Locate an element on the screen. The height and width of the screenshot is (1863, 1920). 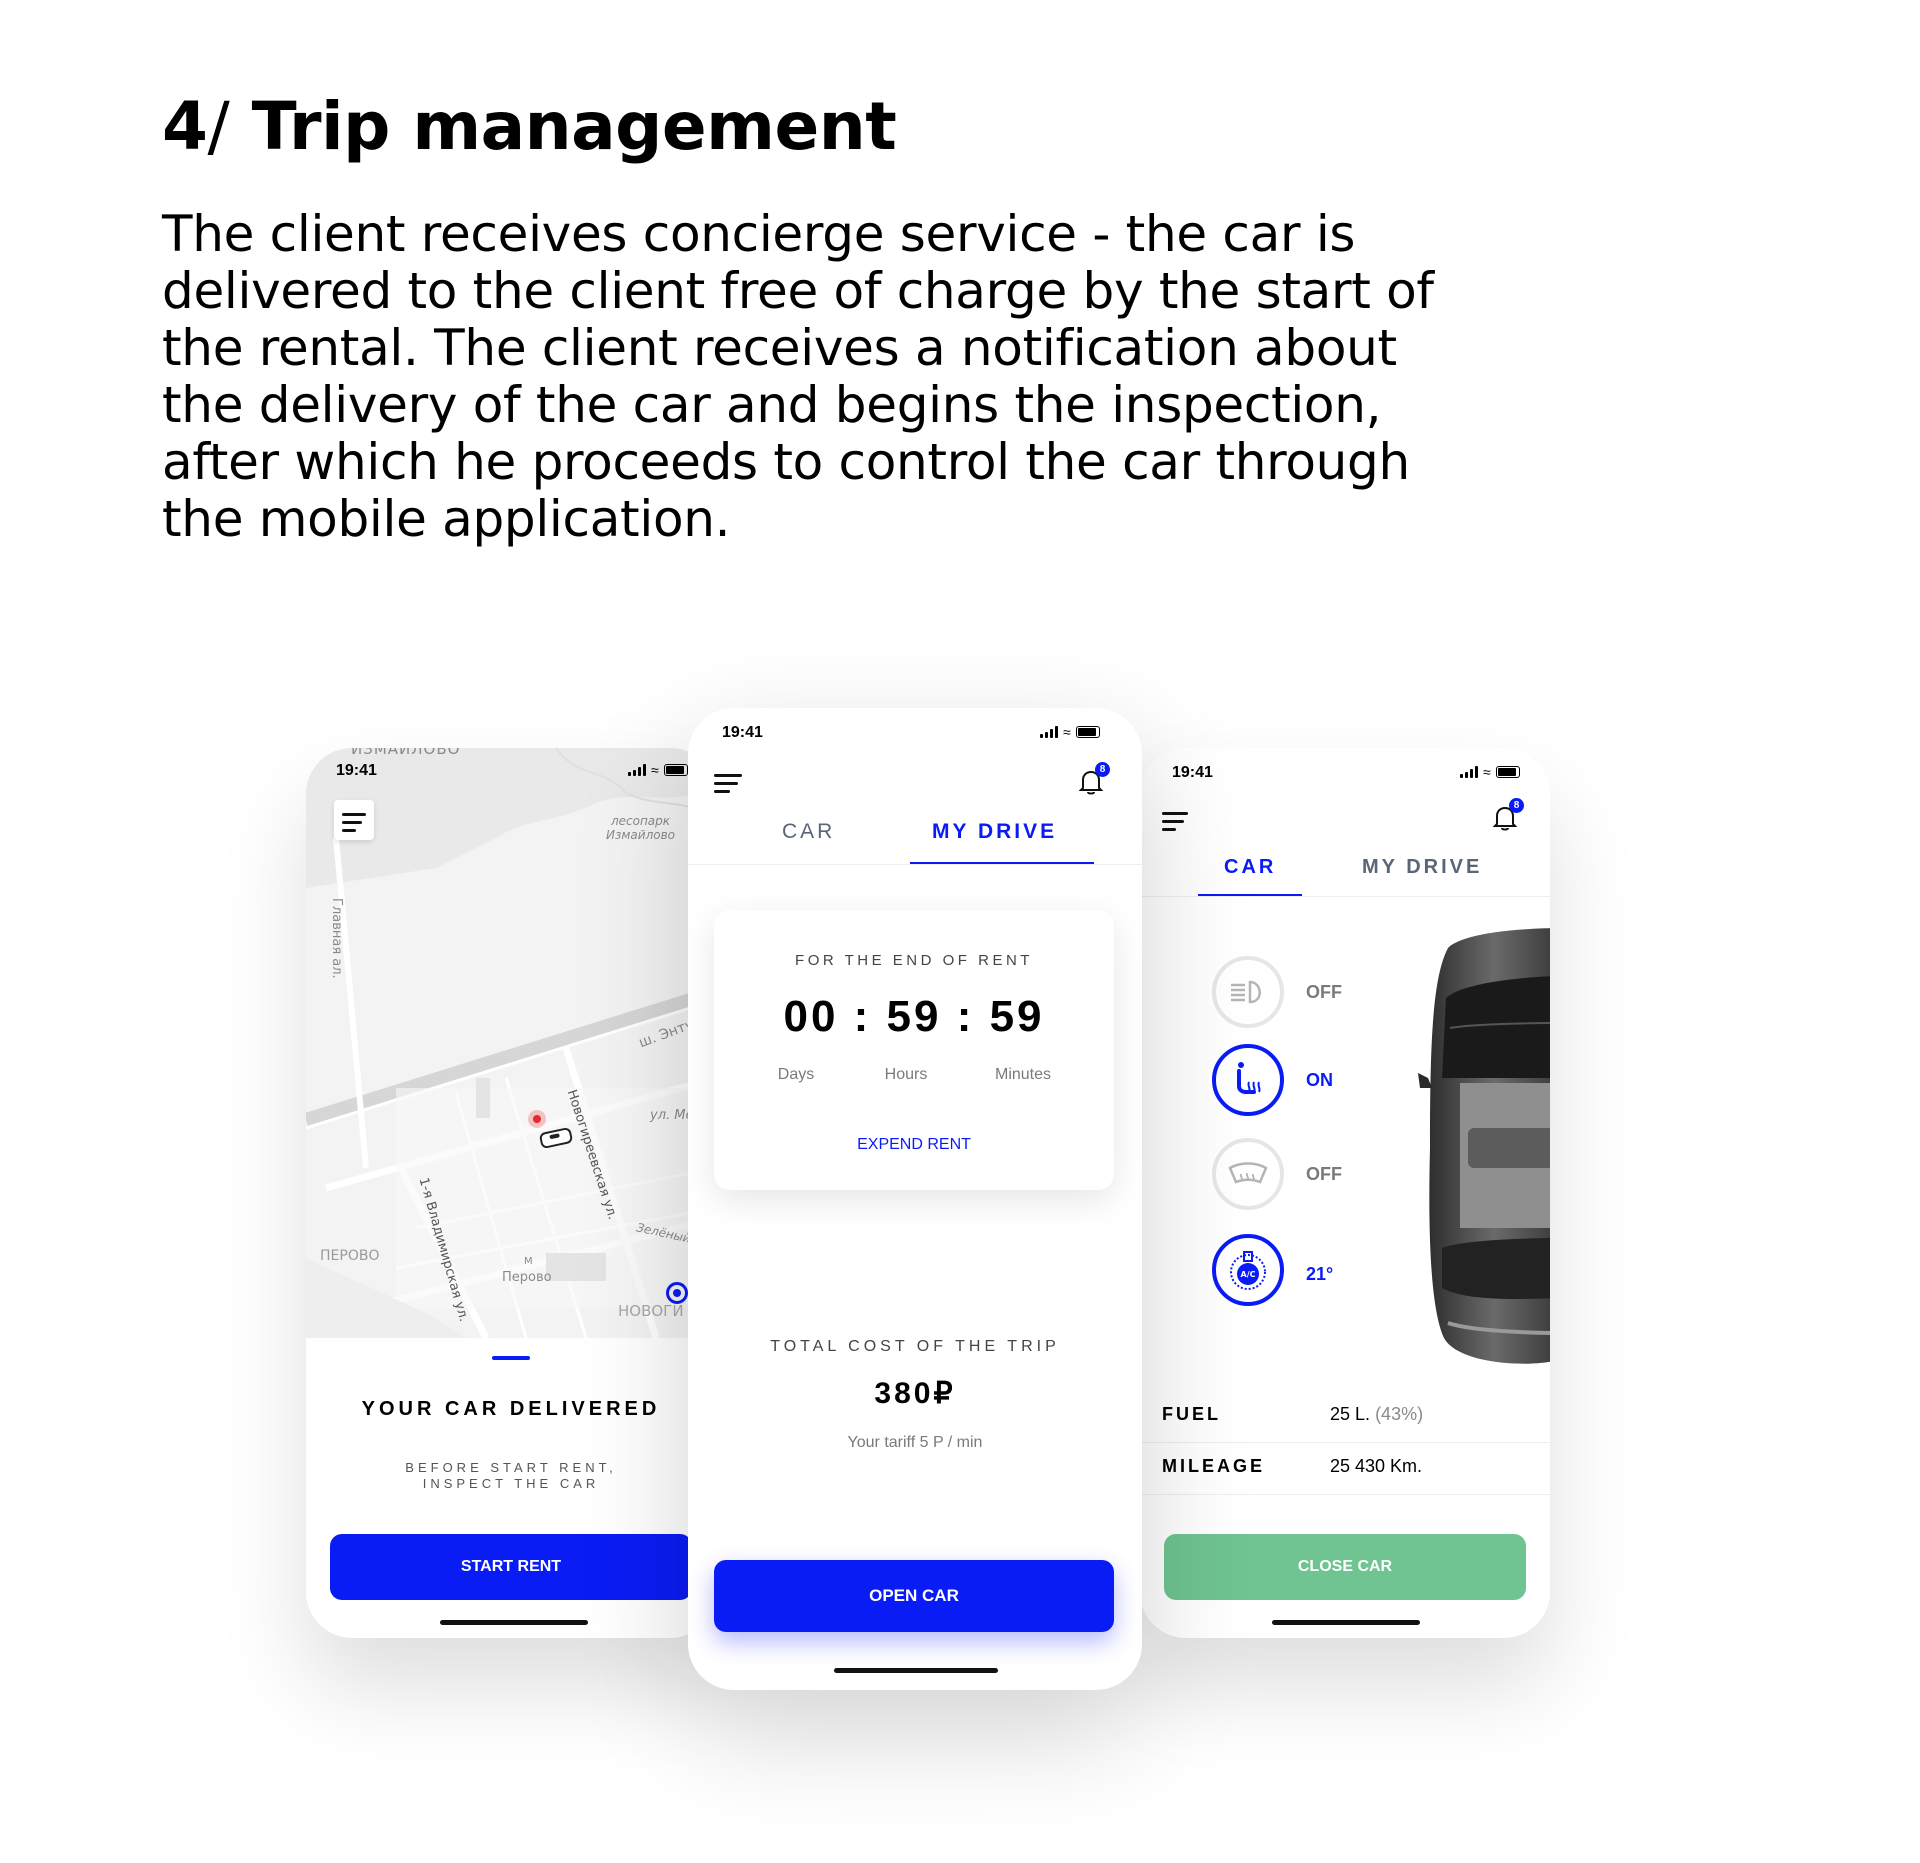
metro-icon: М is located at coordinates (528, 1261).